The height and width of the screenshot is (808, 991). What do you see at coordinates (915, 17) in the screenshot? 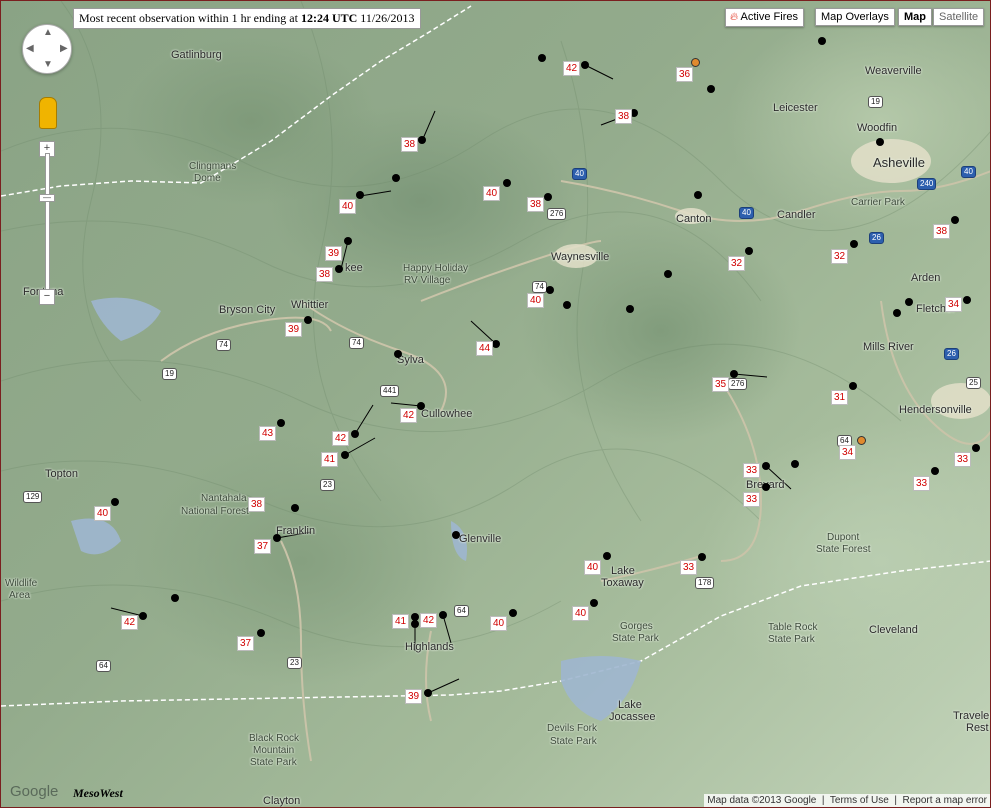
I see `map-type-button: Map` at bounding box center [915, 17].